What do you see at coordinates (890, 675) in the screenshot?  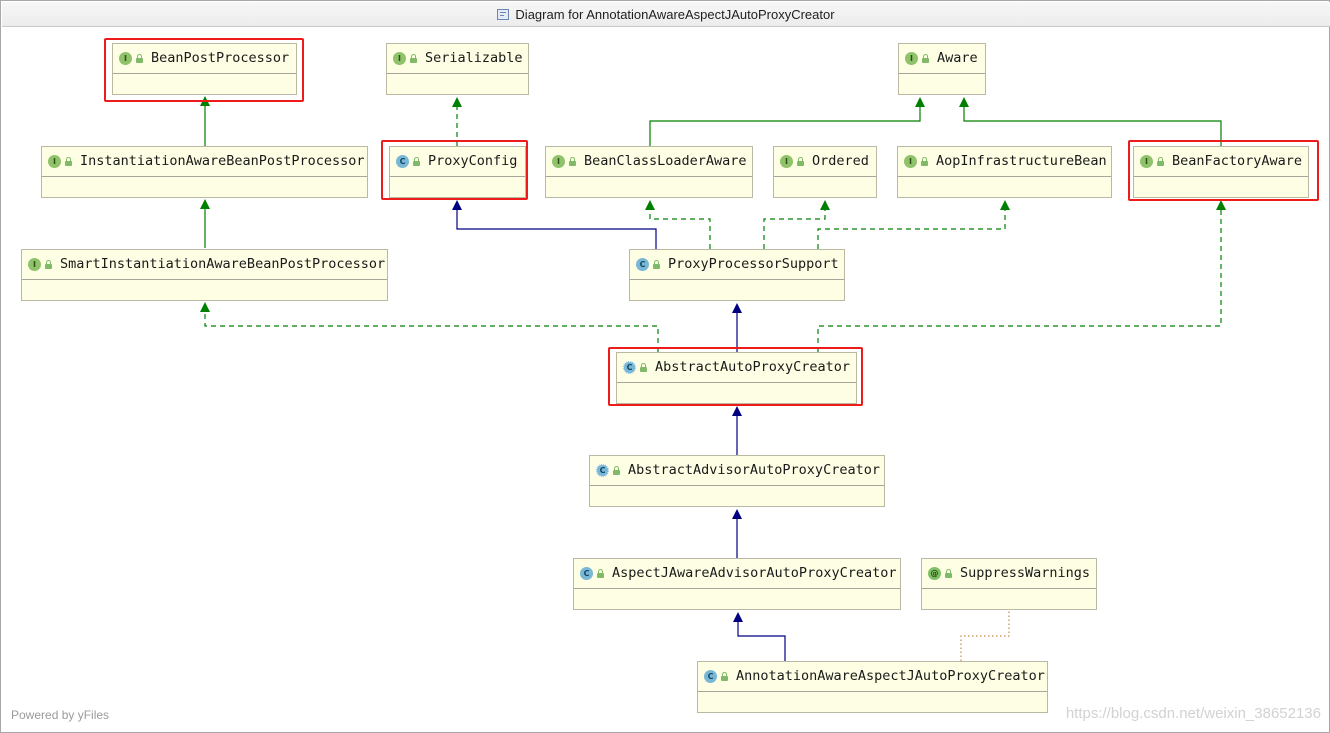 I see `class-name: AnnotationAwareAspectJAutoProxyCreator` at bounding box center [890, 675].